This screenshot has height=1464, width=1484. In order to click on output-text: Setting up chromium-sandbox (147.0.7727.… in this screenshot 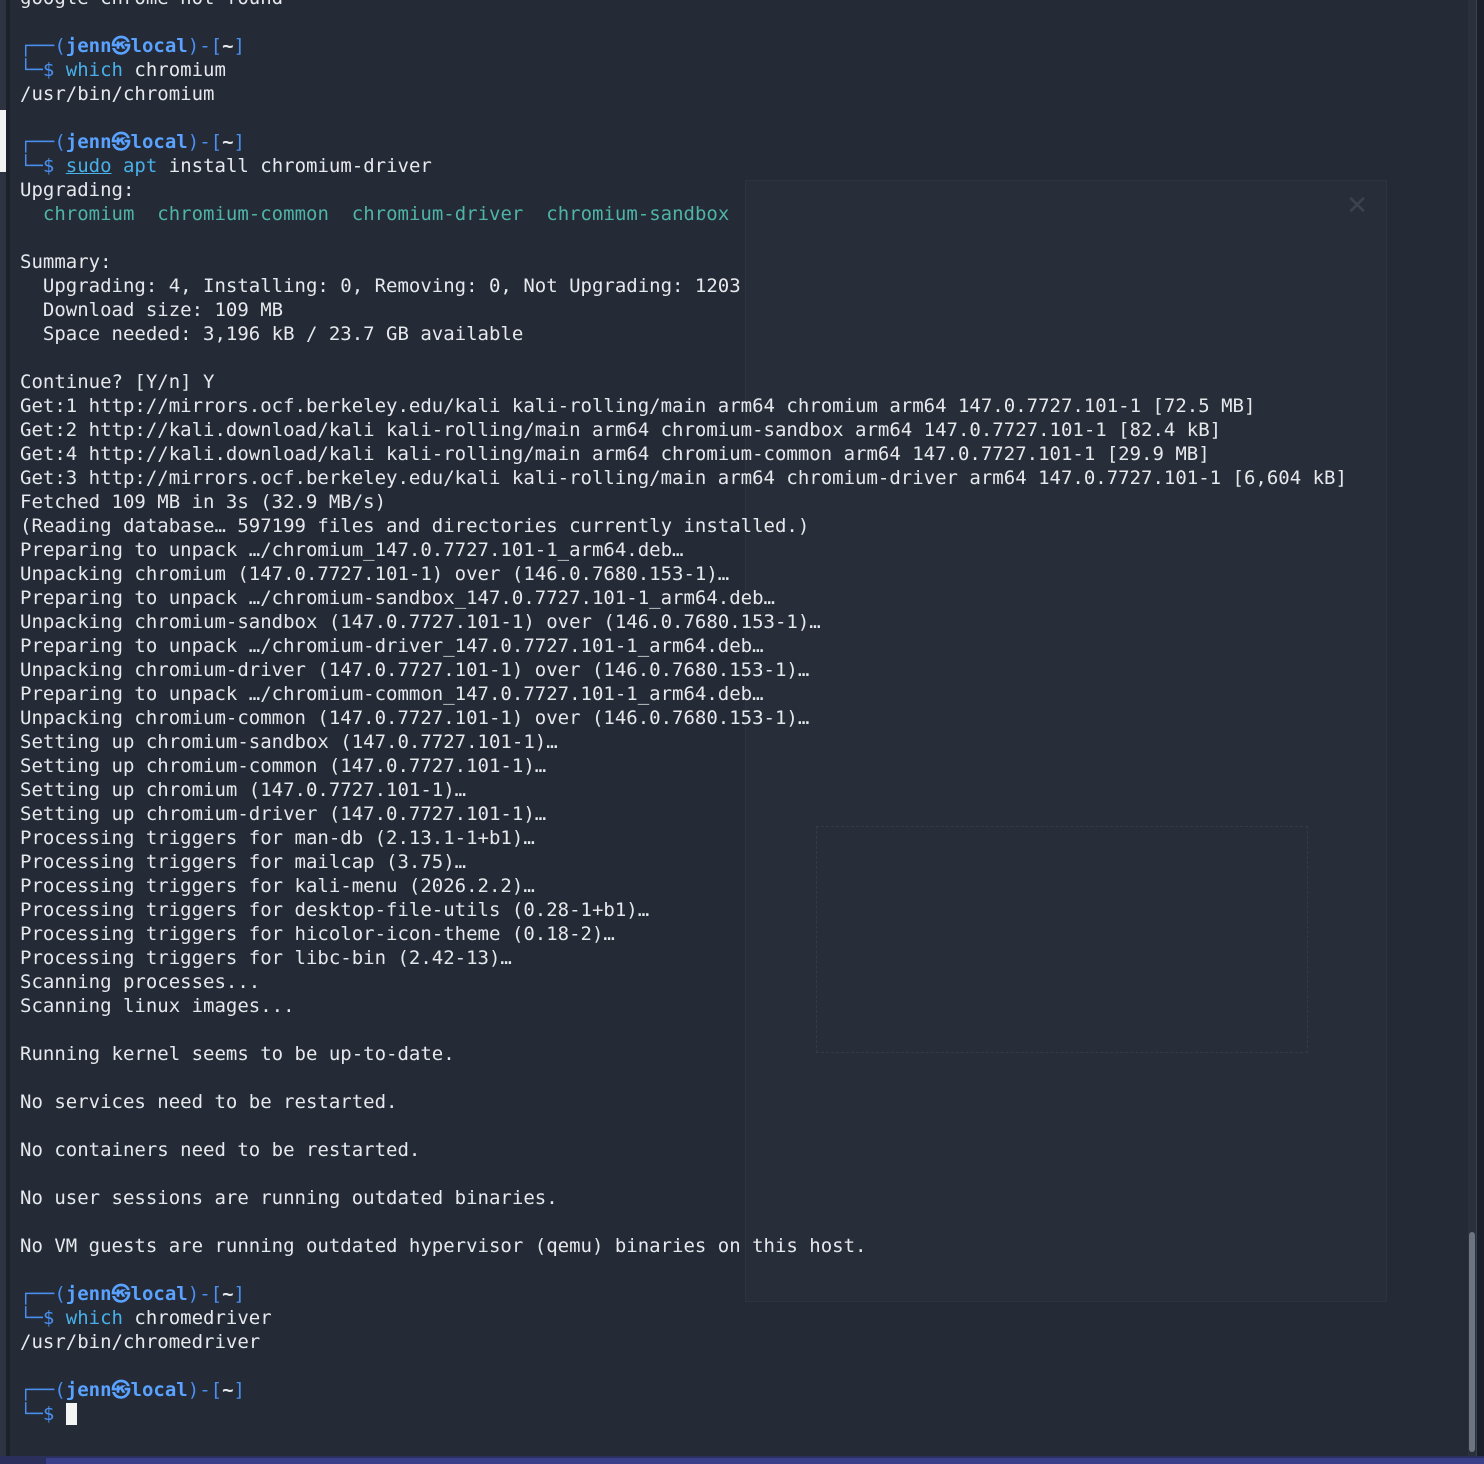, I will do `click(289, 742)`.